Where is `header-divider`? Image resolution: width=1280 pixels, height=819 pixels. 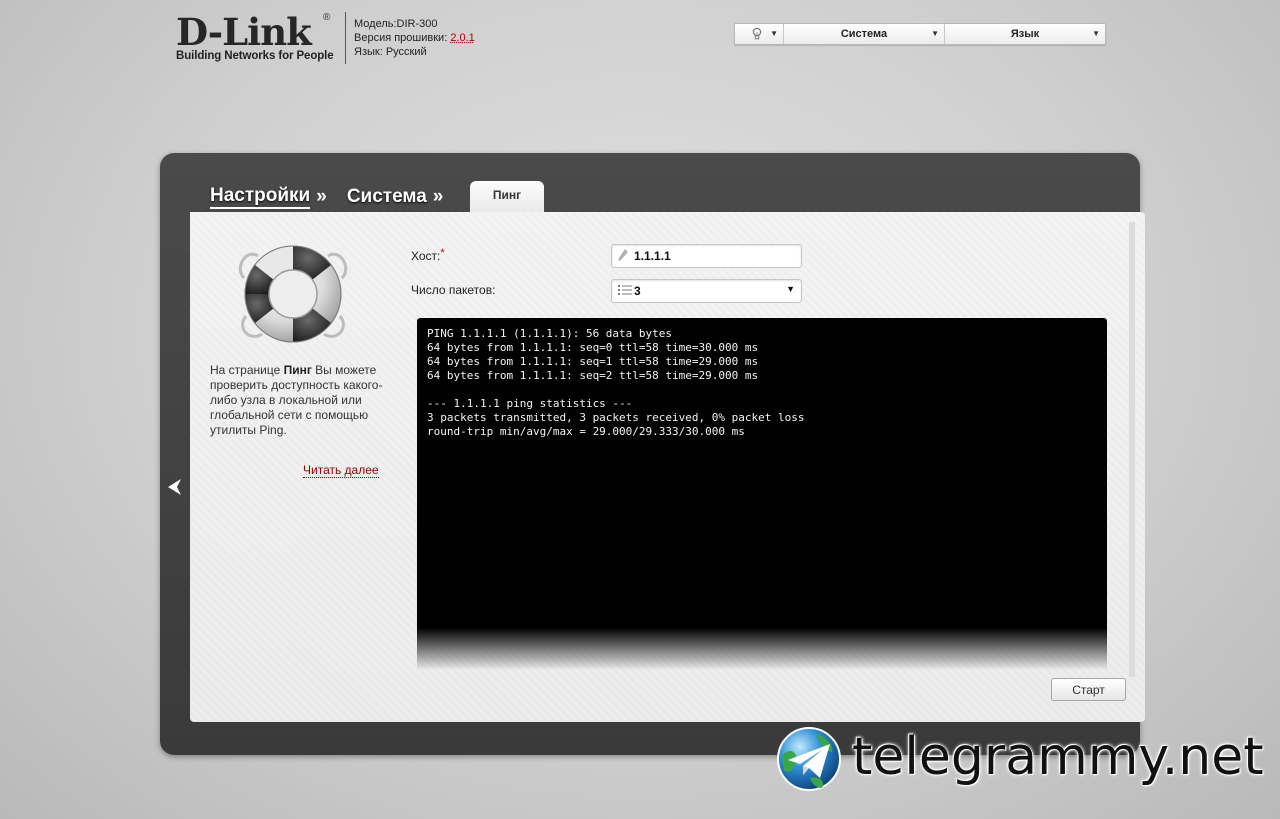 header-divider is located at coordinates (345, 38).